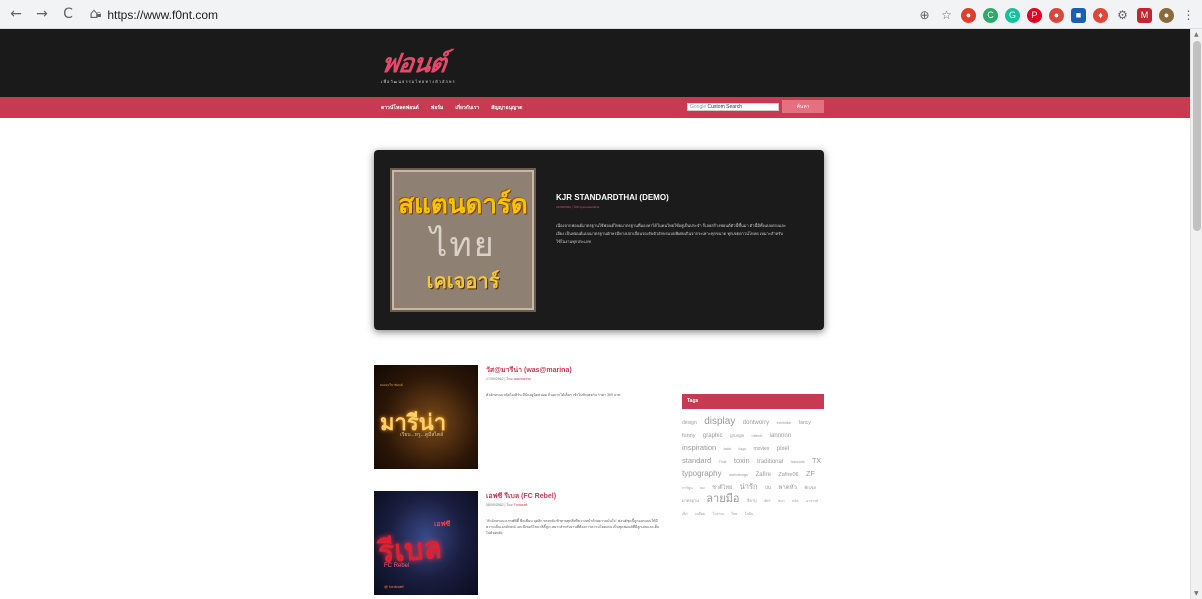 This screenshot has width=1202, height=599. Describe the element at coordinates (812, 501) in the screenshot. I see `tag-link: อาจารย์` at that location.